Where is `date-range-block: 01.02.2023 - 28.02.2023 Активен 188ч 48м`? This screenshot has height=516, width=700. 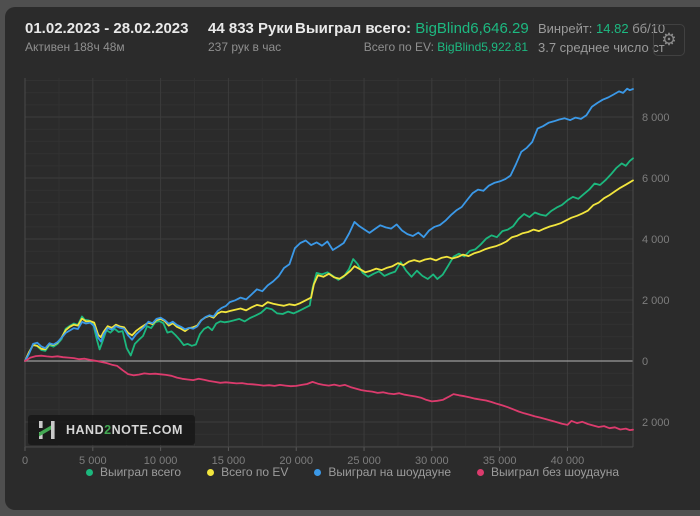 date-range-block: 01.02.2023 - 28.02.2023 Активен 188ч 48м is located at coordinates (106, 37).